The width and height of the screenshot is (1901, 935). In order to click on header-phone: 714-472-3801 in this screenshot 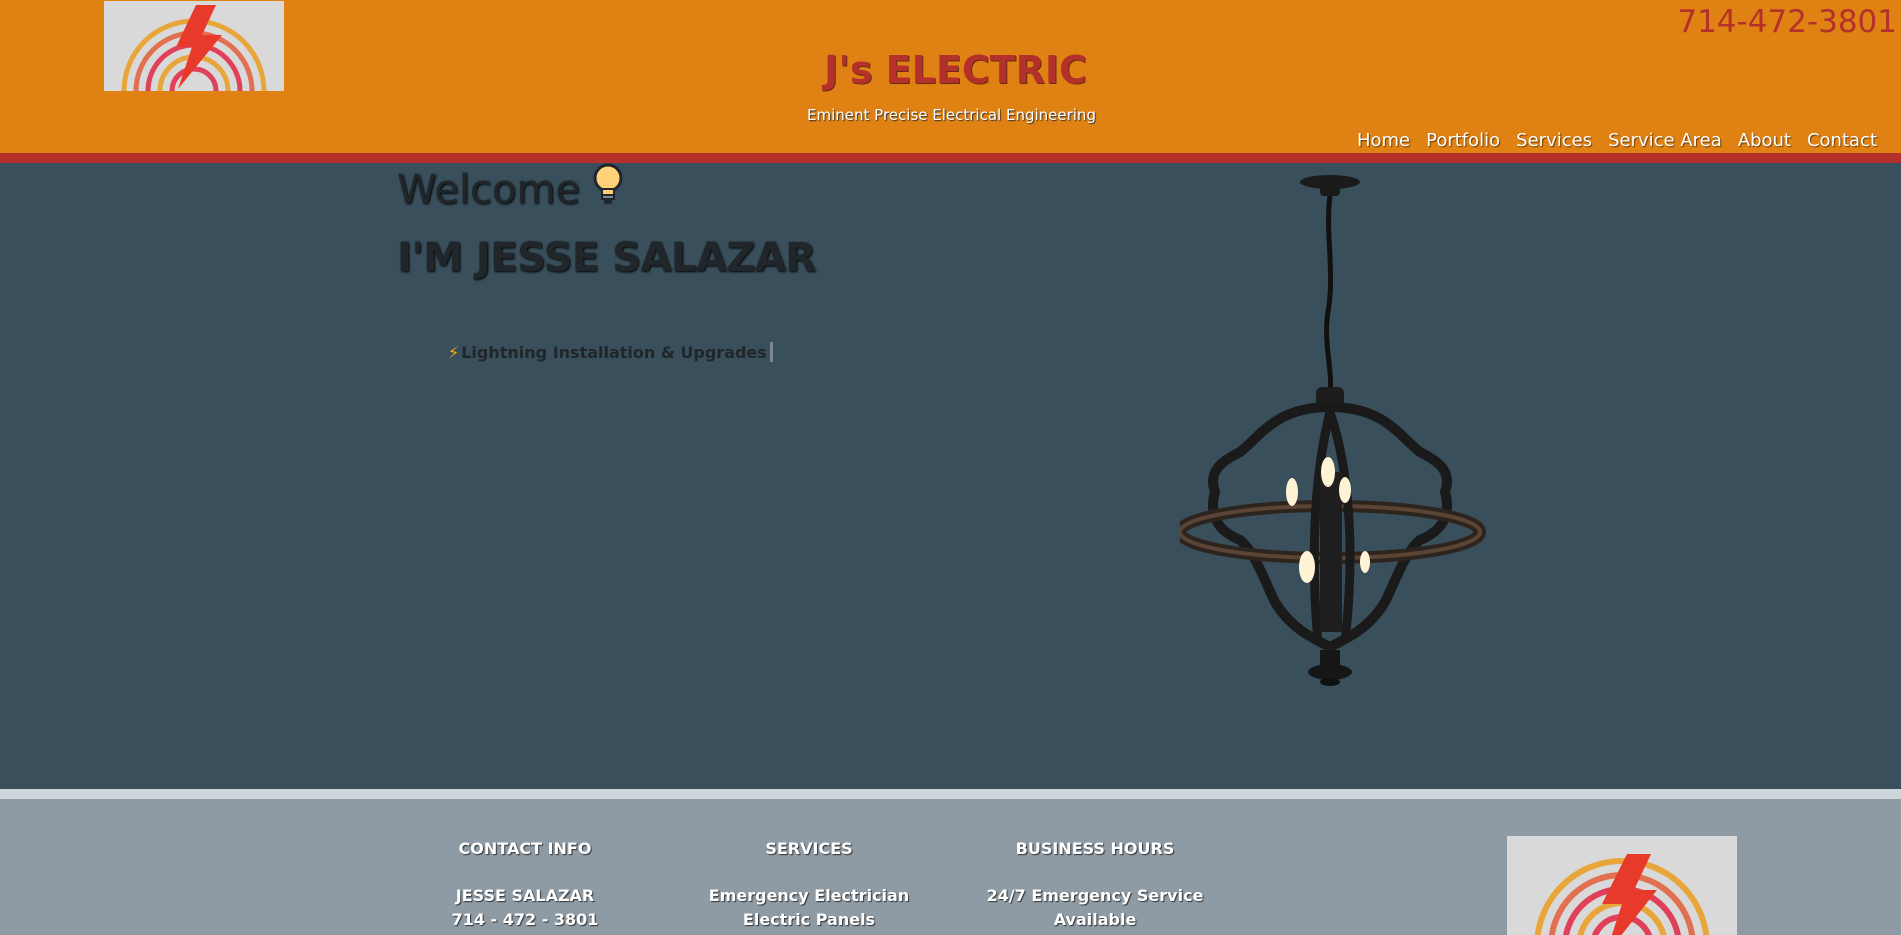, I will do `click(1787, 22)`.